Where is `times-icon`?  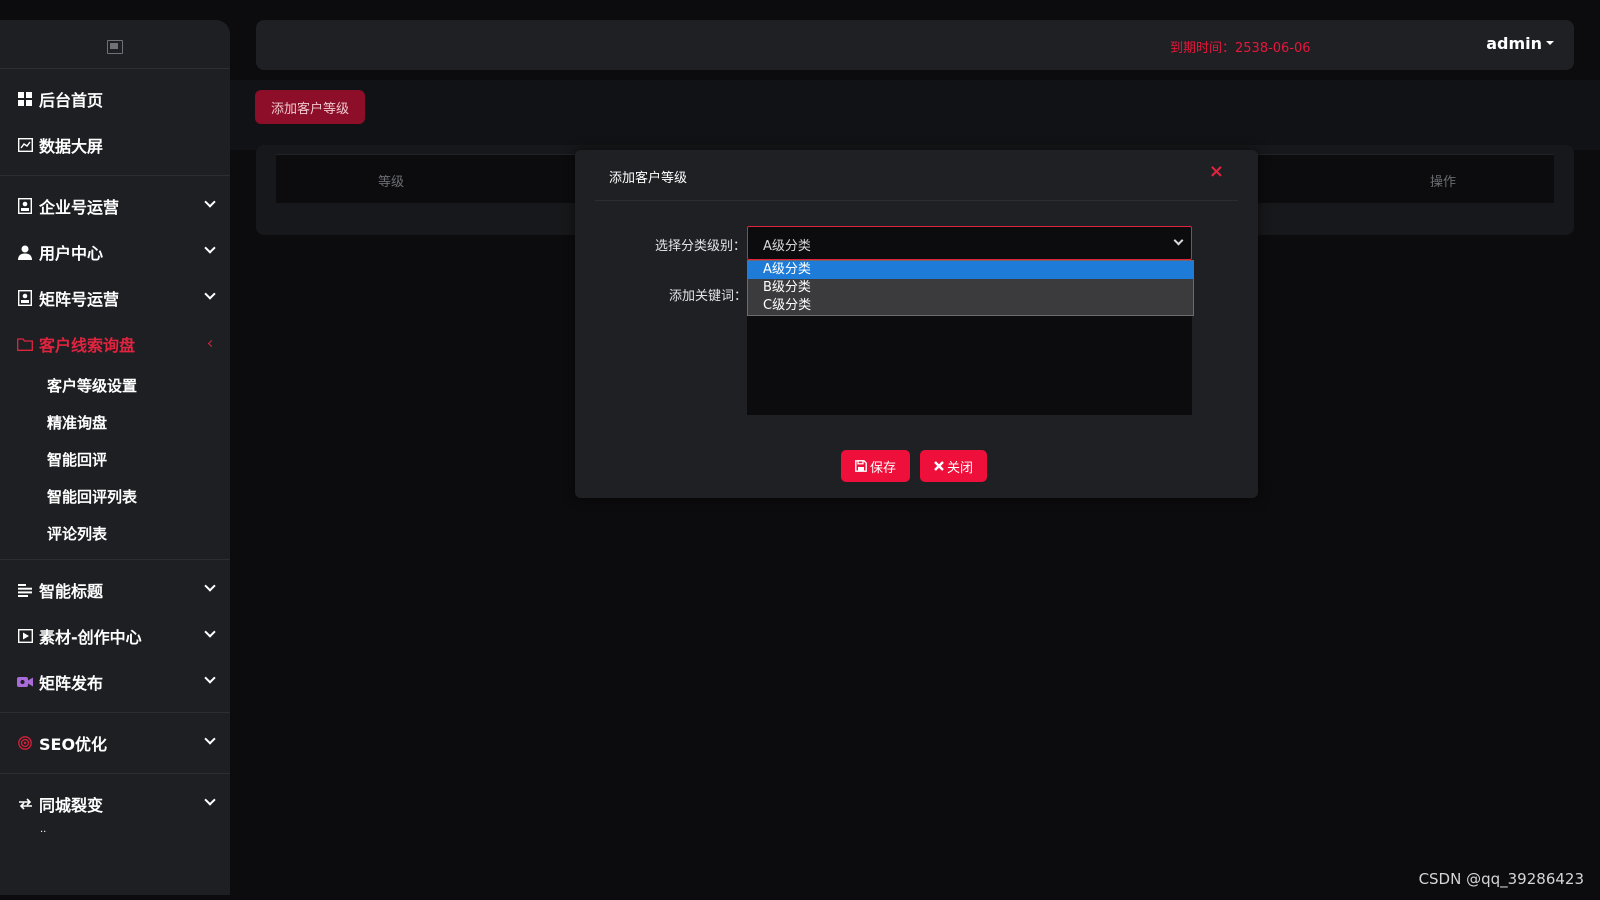
times-icon is located at coordinates (939, 466).